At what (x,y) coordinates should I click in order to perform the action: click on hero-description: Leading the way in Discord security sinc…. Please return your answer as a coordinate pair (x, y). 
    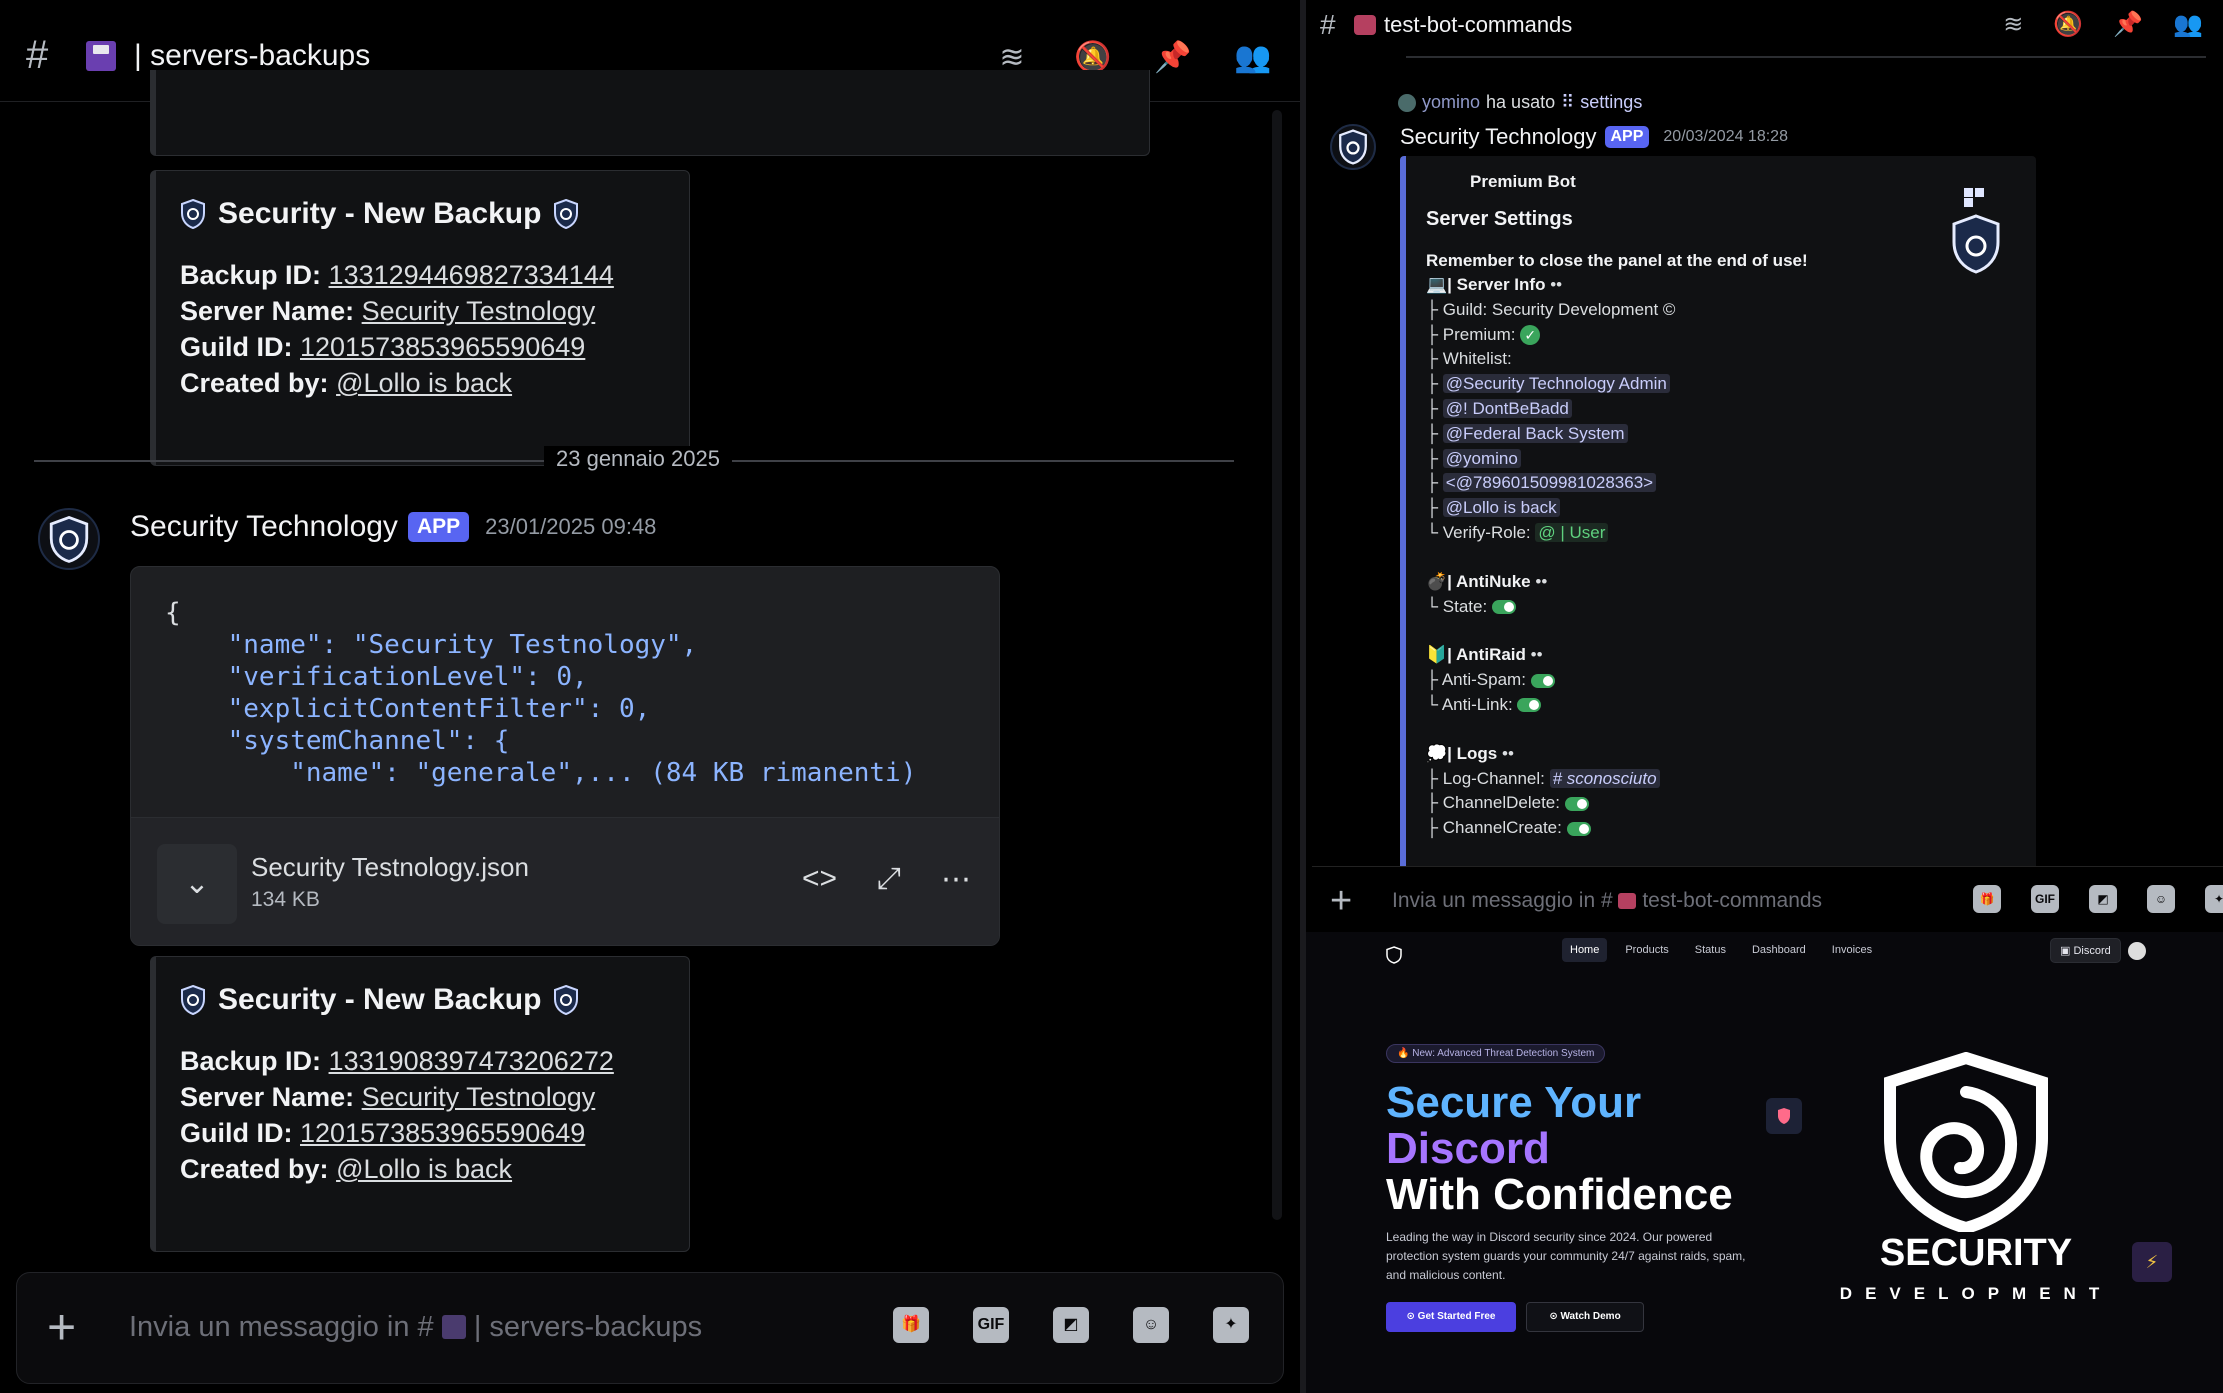
    Looking at the image, I should click on (1566, 1256).